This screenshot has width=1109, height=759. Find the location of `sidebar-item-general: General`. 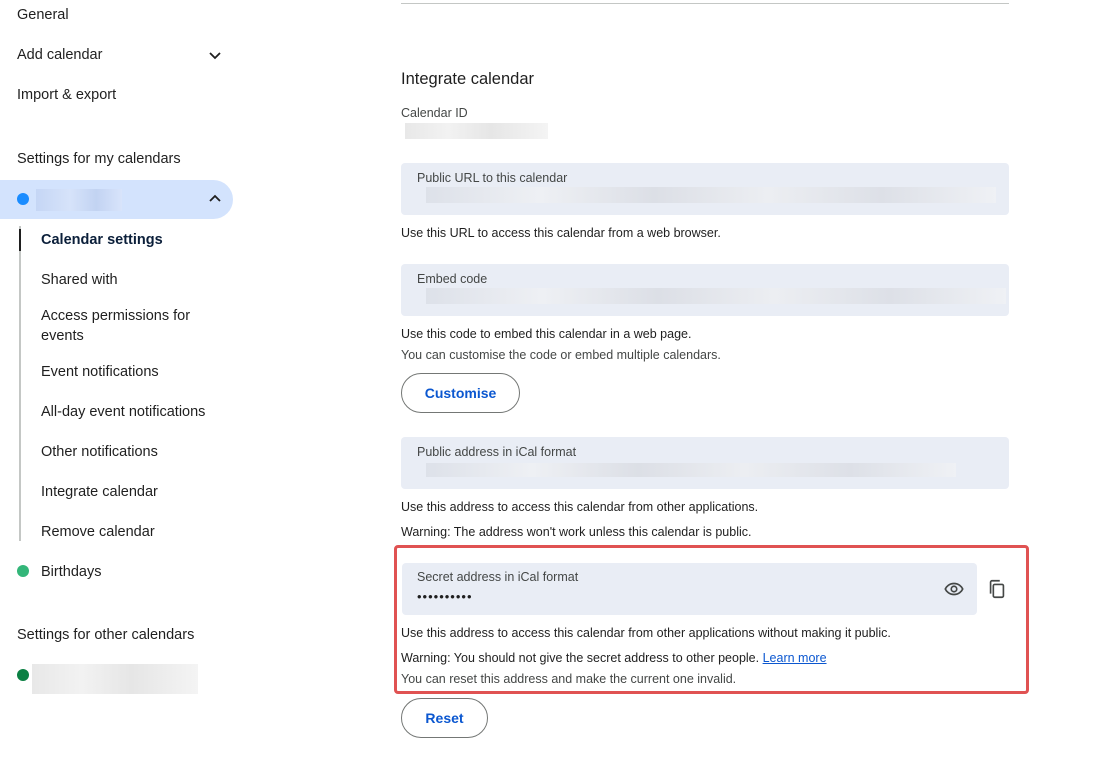

sidebar-item-general: General is located at coordinates (43, 15).